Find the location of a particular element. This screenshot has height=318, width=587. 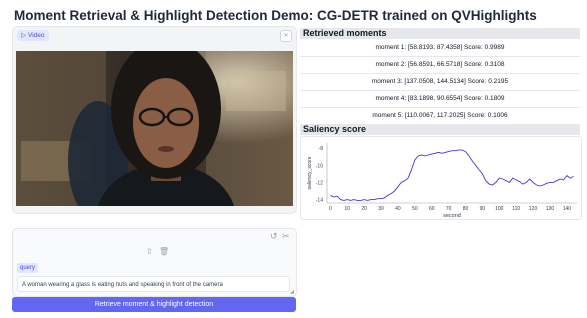

x-tick-label: 120 is located at coordinates (533, 209).